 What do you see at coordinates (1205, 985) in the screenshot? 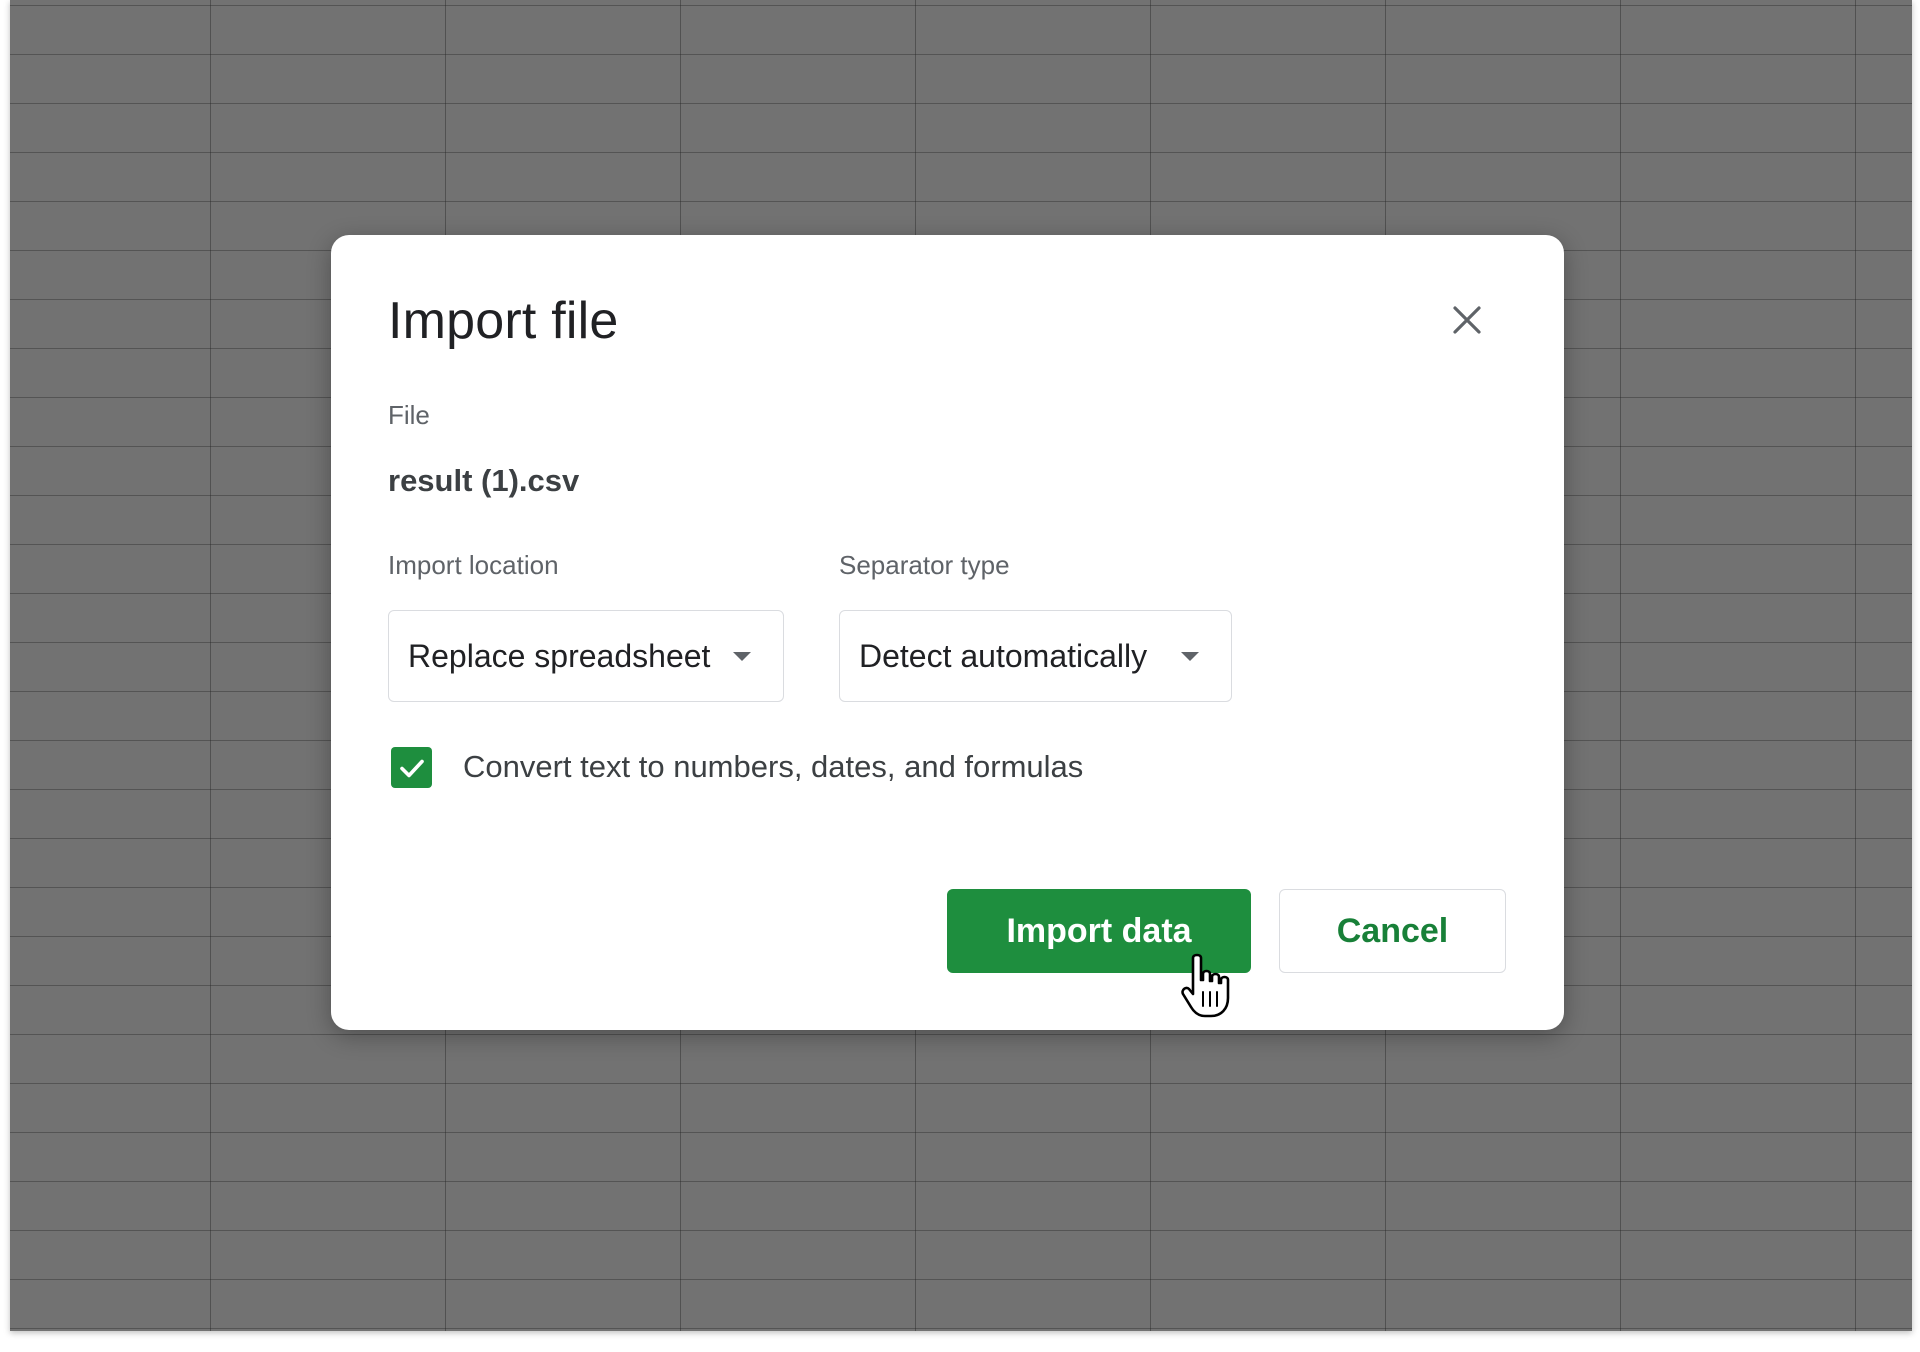
I see `hand-pointer-icon` at bounding box center [1205, 985].